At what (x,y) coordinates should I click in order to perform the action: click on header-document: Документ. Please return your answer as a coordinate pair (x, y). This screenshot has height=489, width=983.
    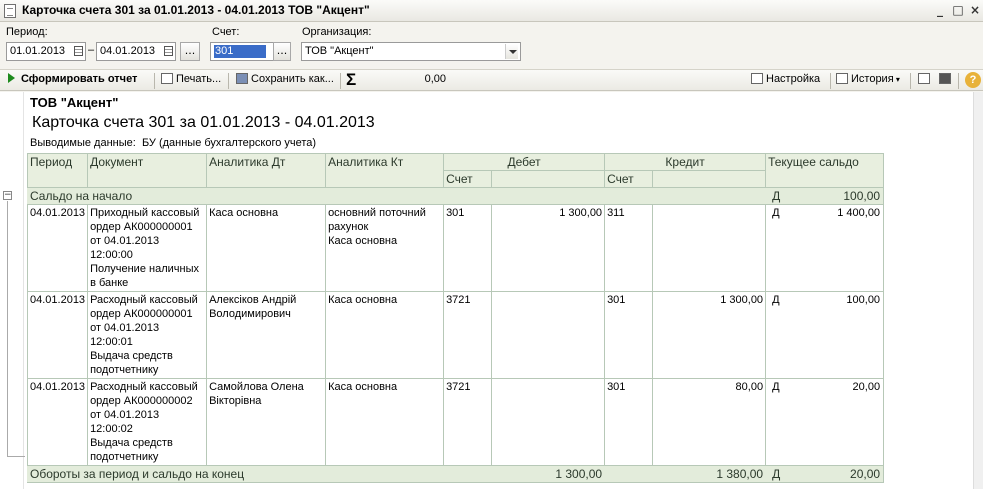
    Looking at the image, I should click on (147, 170).